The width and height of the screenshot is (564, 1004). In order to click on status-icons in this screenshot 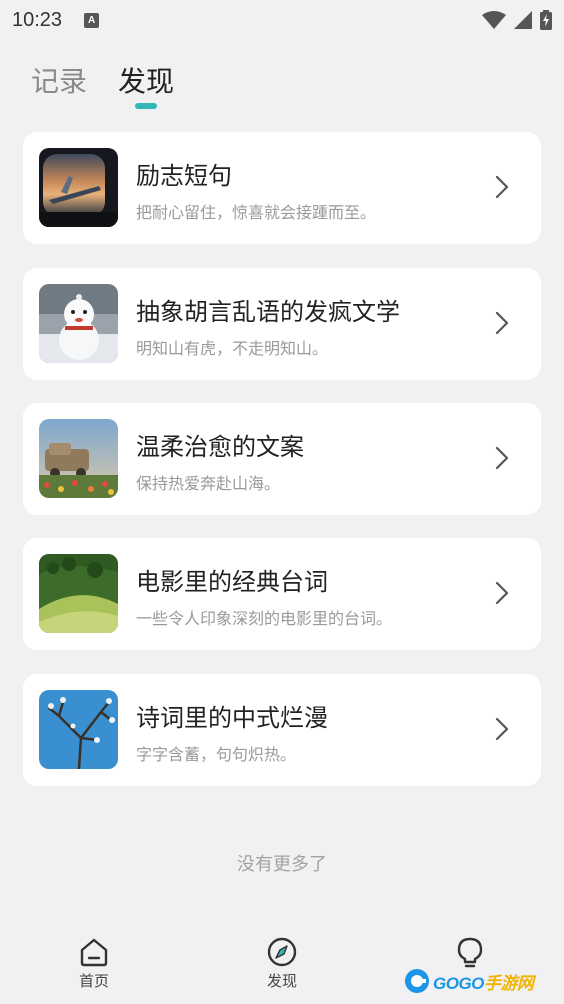, I will do `click(517, 20)`.